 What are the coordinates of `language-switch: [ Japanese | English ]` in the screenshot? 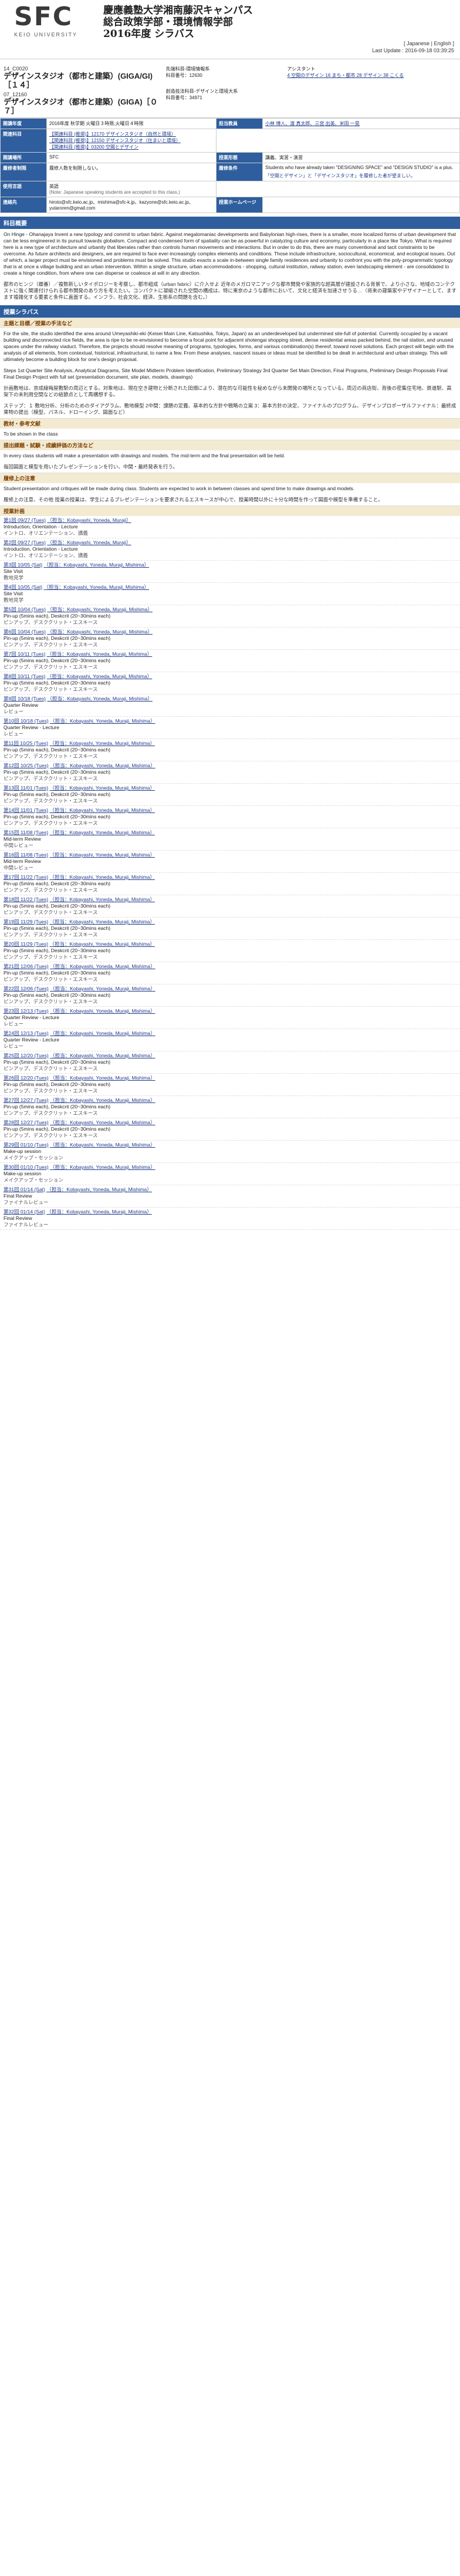 It's located at (413, 43).